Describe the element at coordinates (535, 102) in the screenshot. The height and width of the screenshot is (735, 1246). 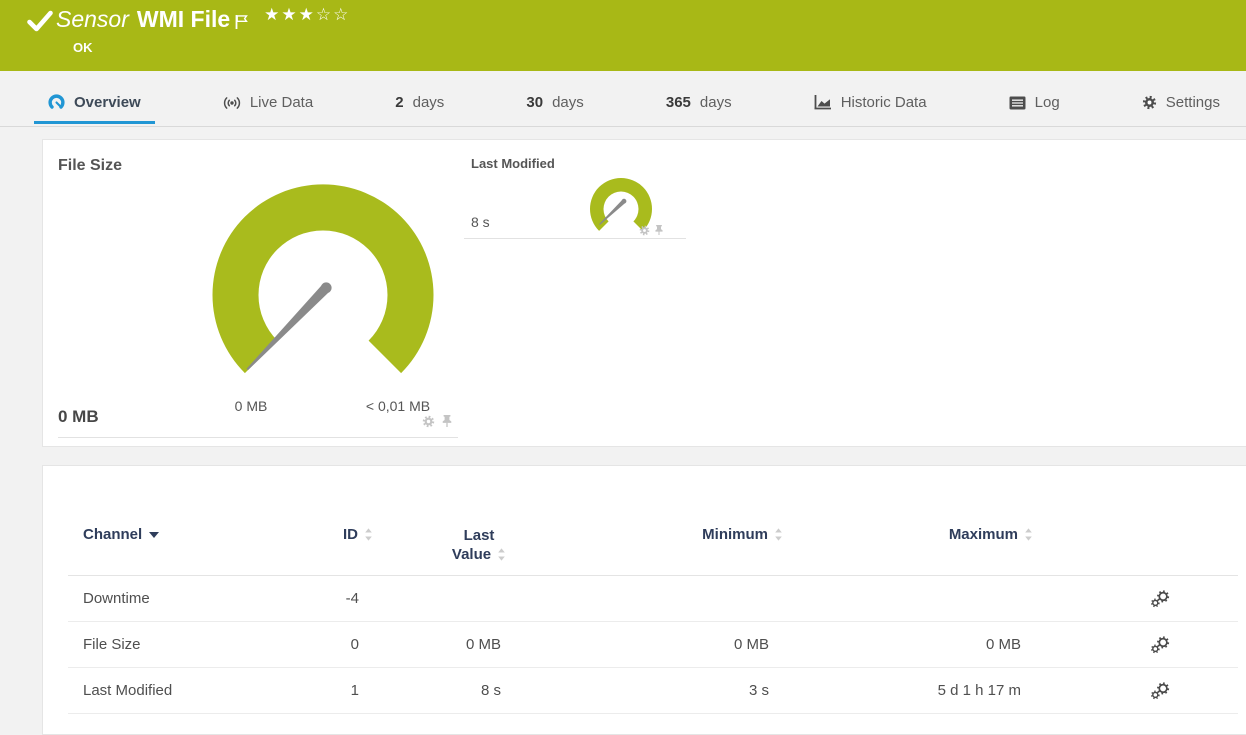
I see `tab-30-days-number: 30` at that location.